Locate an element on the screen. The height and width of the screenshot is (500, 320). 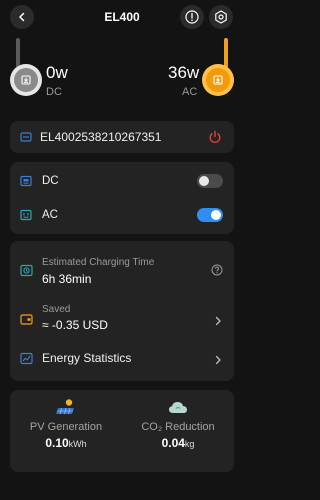
dc-socket-icon is located at coordinates (26, 181).